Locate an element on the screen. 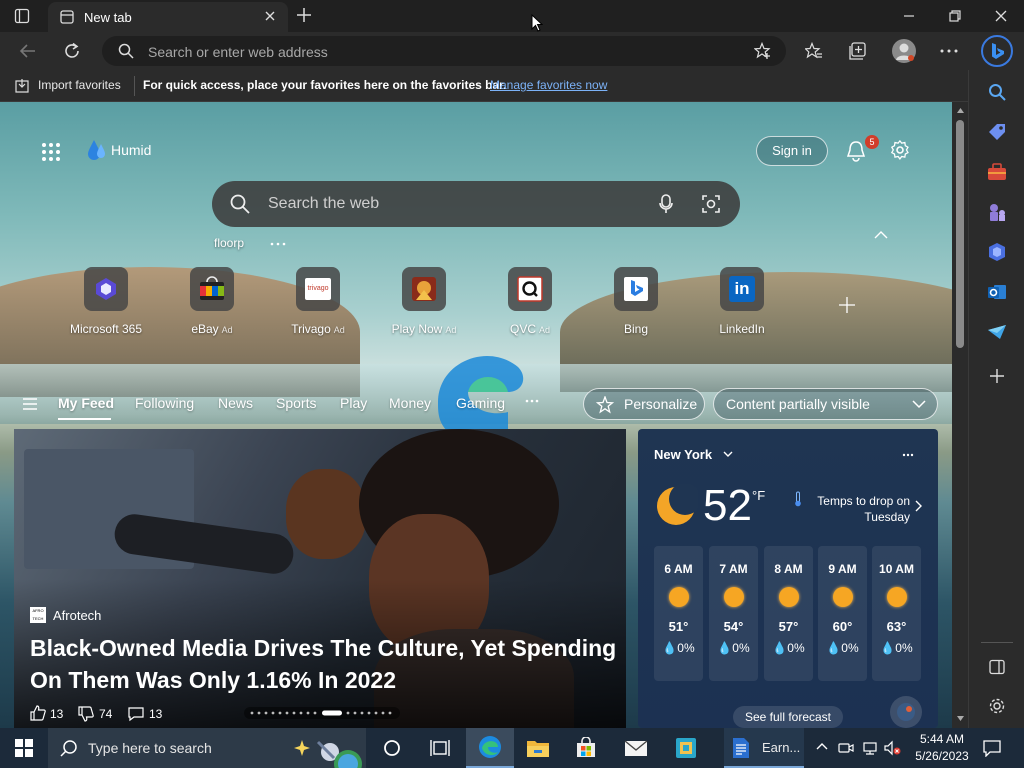 This screenshot has height=768, width=1024. weather-more-icon is located at coordinates (908, 455).